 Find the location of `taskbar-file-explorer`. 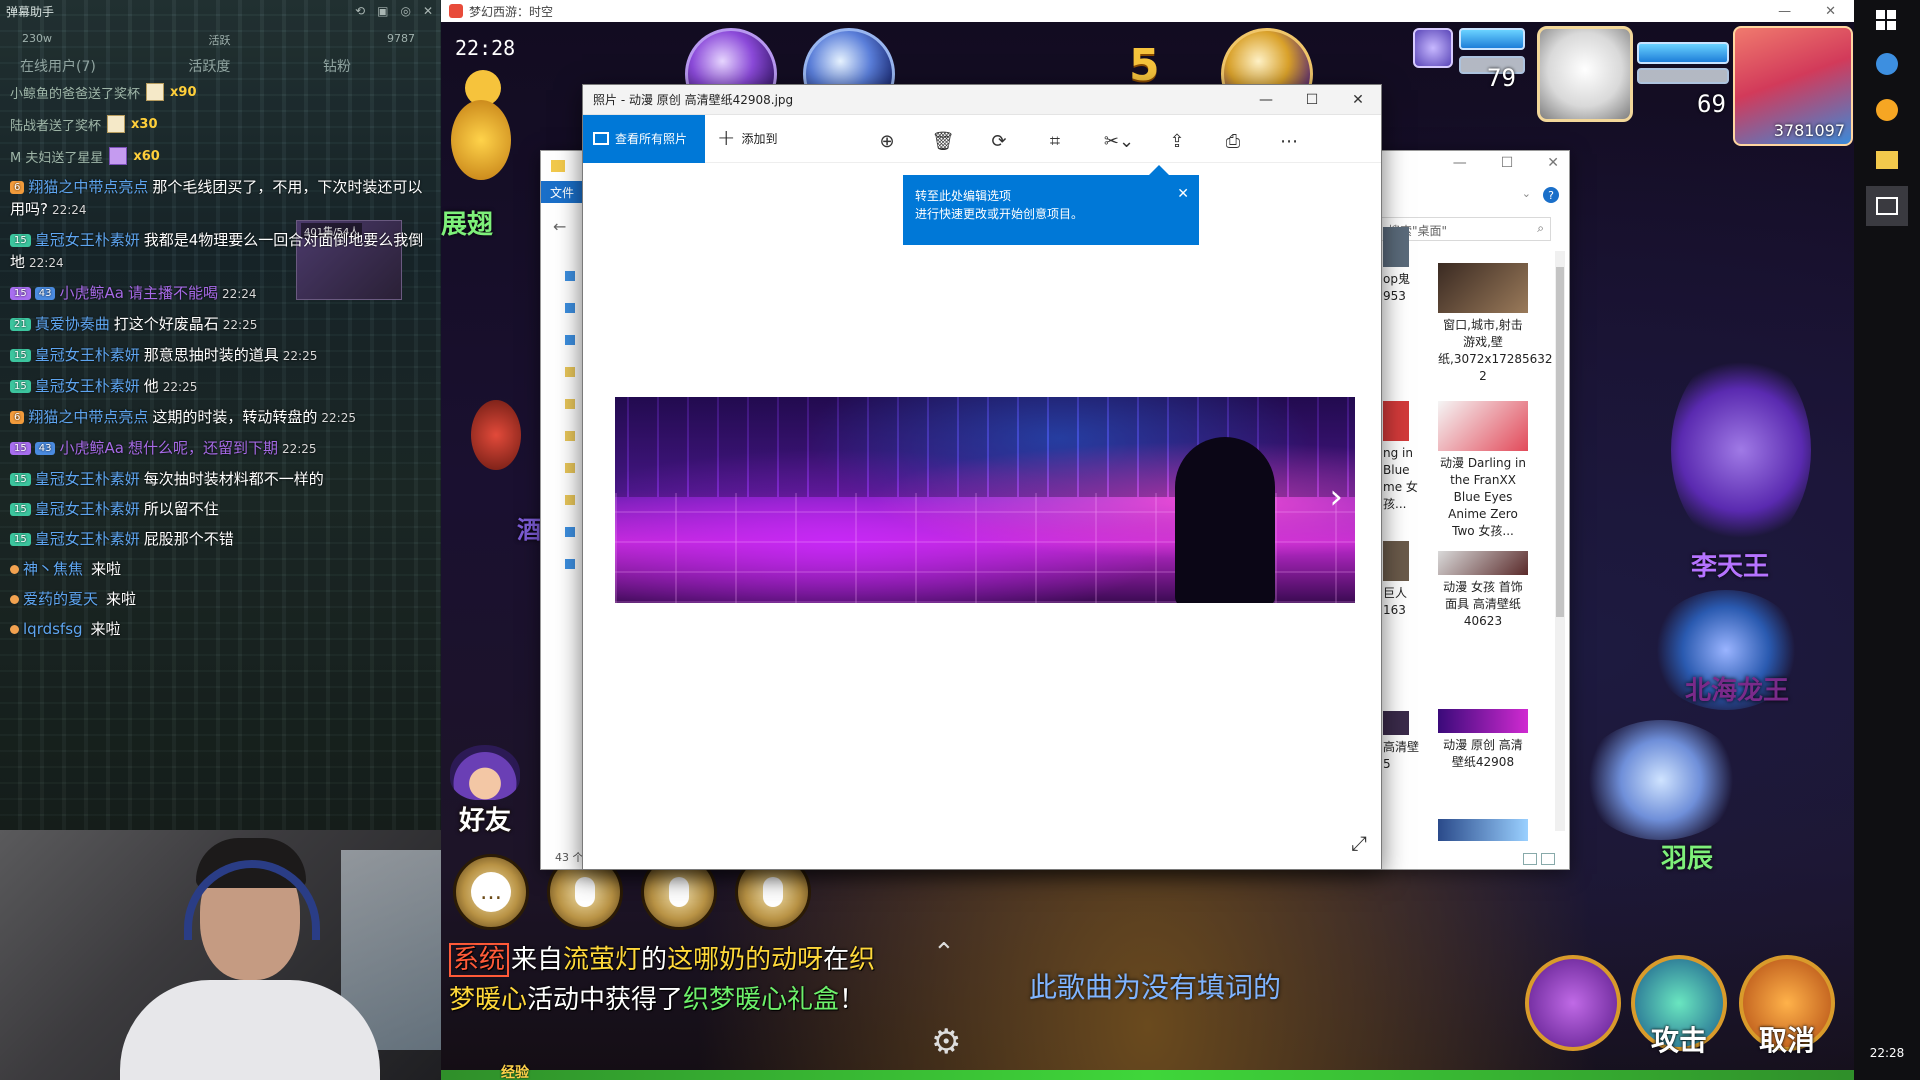

taskbar-file-explorer is located at coordinates (1887, 160).